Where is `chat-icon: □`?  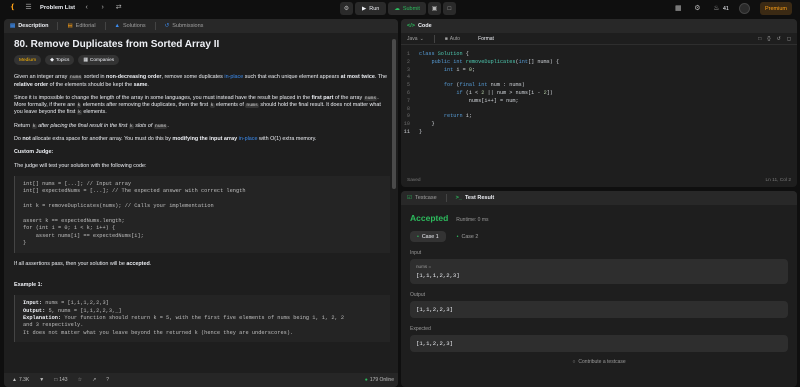 chat-icon: □ is located at coordinates (449, 8).